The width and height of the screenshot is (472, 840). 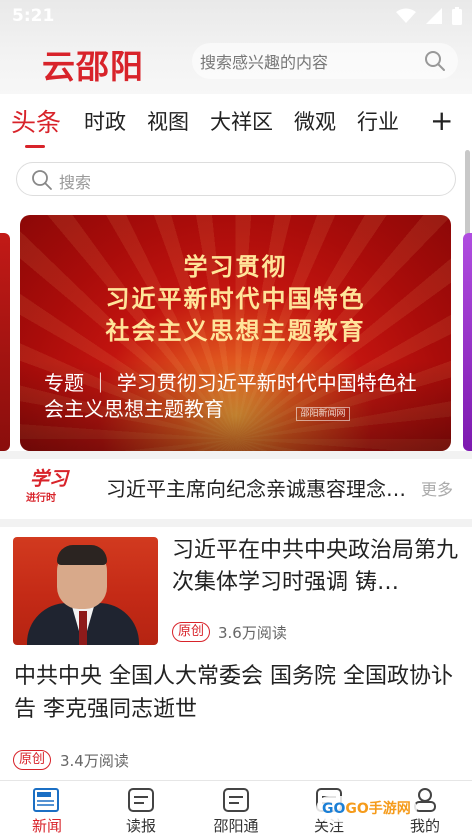 I want to click on read-count: 3.4万阅读, so click(x=94, y=761).